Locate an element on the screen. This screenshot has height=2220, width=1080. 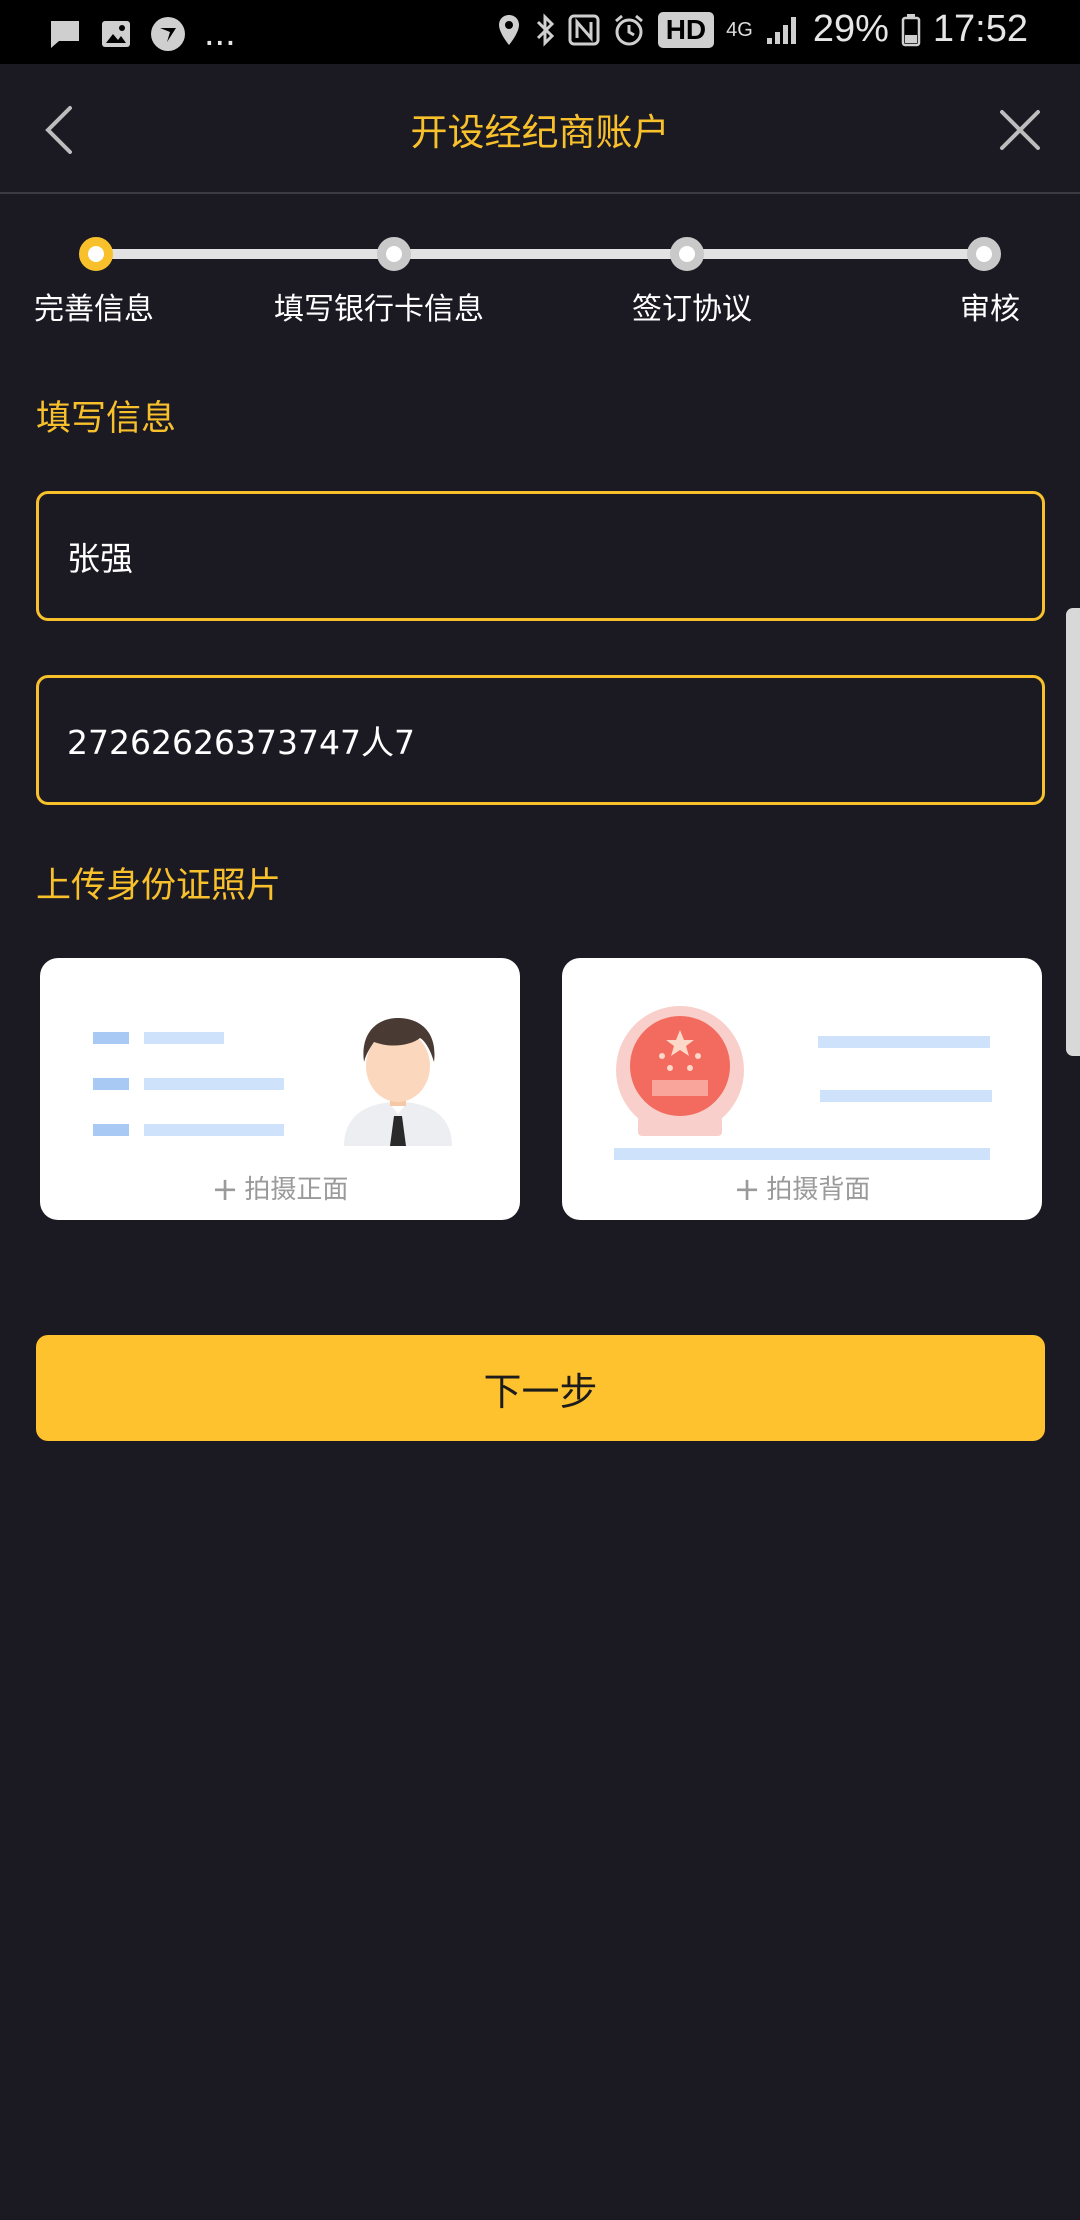
id-back-caption: + 拍摄背面 is located at coordinates (802, 1188).